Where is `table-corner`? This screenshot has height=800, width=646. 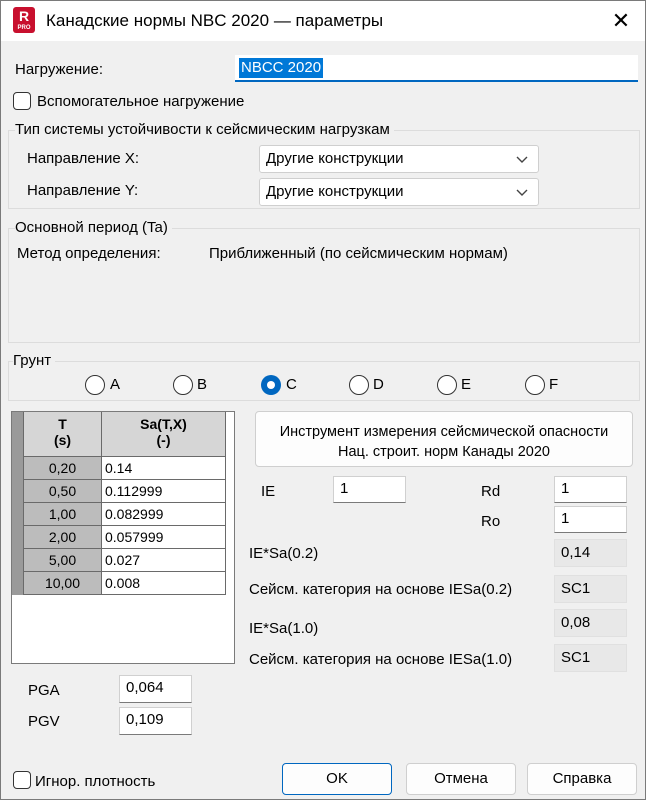
table-corner is located at coordinates (18, 434).